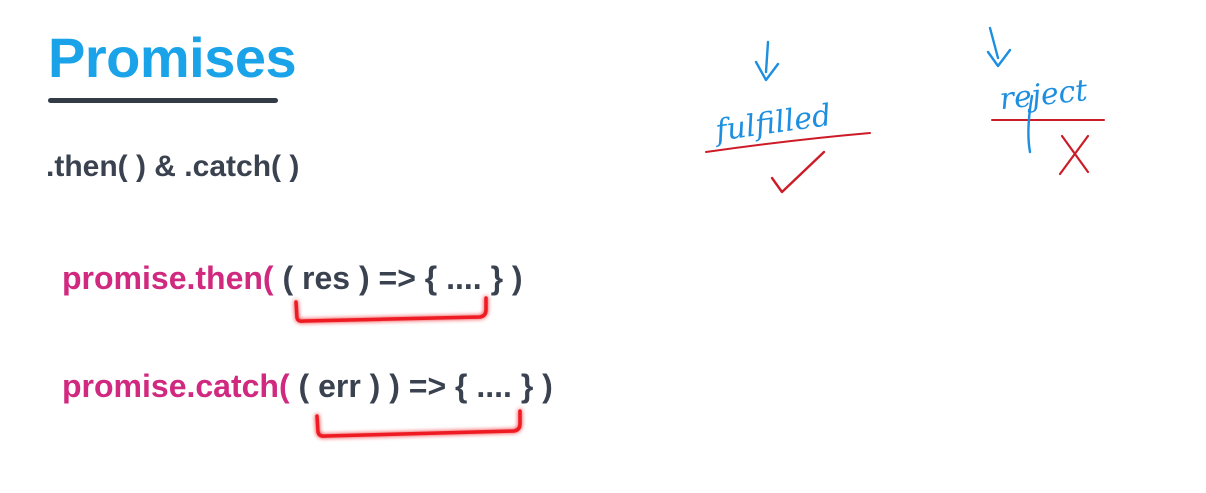 The image size is (1206, 493). I want to click on code-catch-args: ( err ) ) => { .... } ), so click(421, 386).